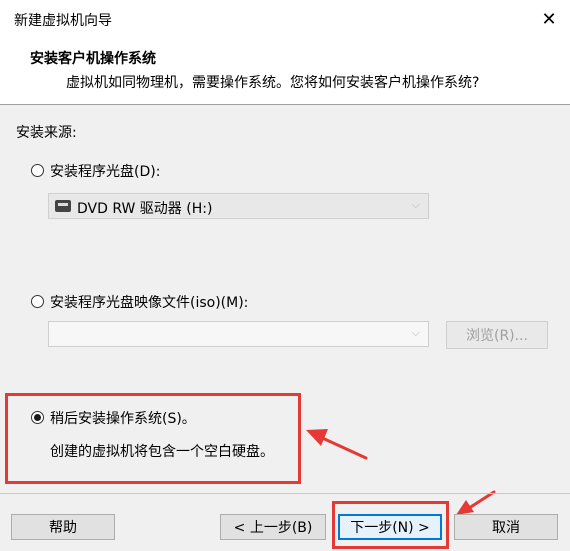  Describe the element at coordinates (390, 525) in the screenshot. I see `highlight-box-next` at that location.